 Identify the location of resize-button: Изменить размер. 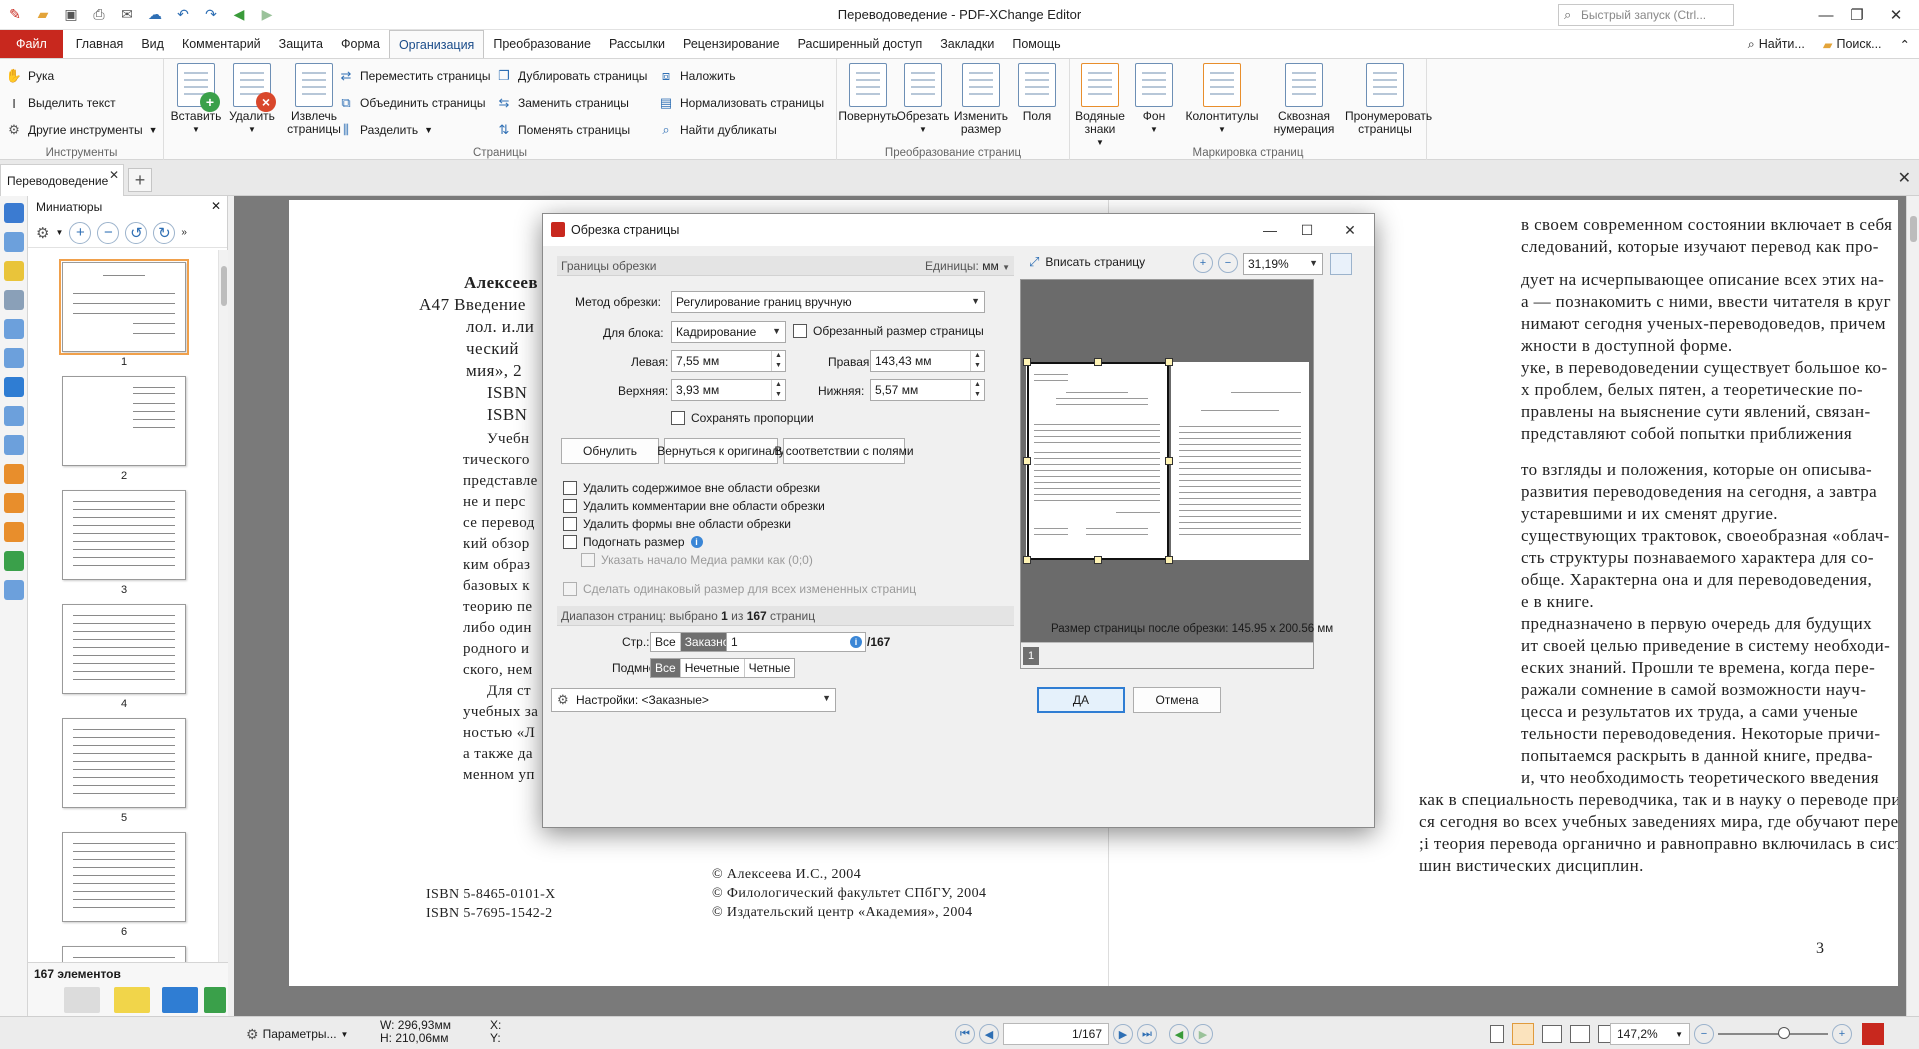
(981, 99).